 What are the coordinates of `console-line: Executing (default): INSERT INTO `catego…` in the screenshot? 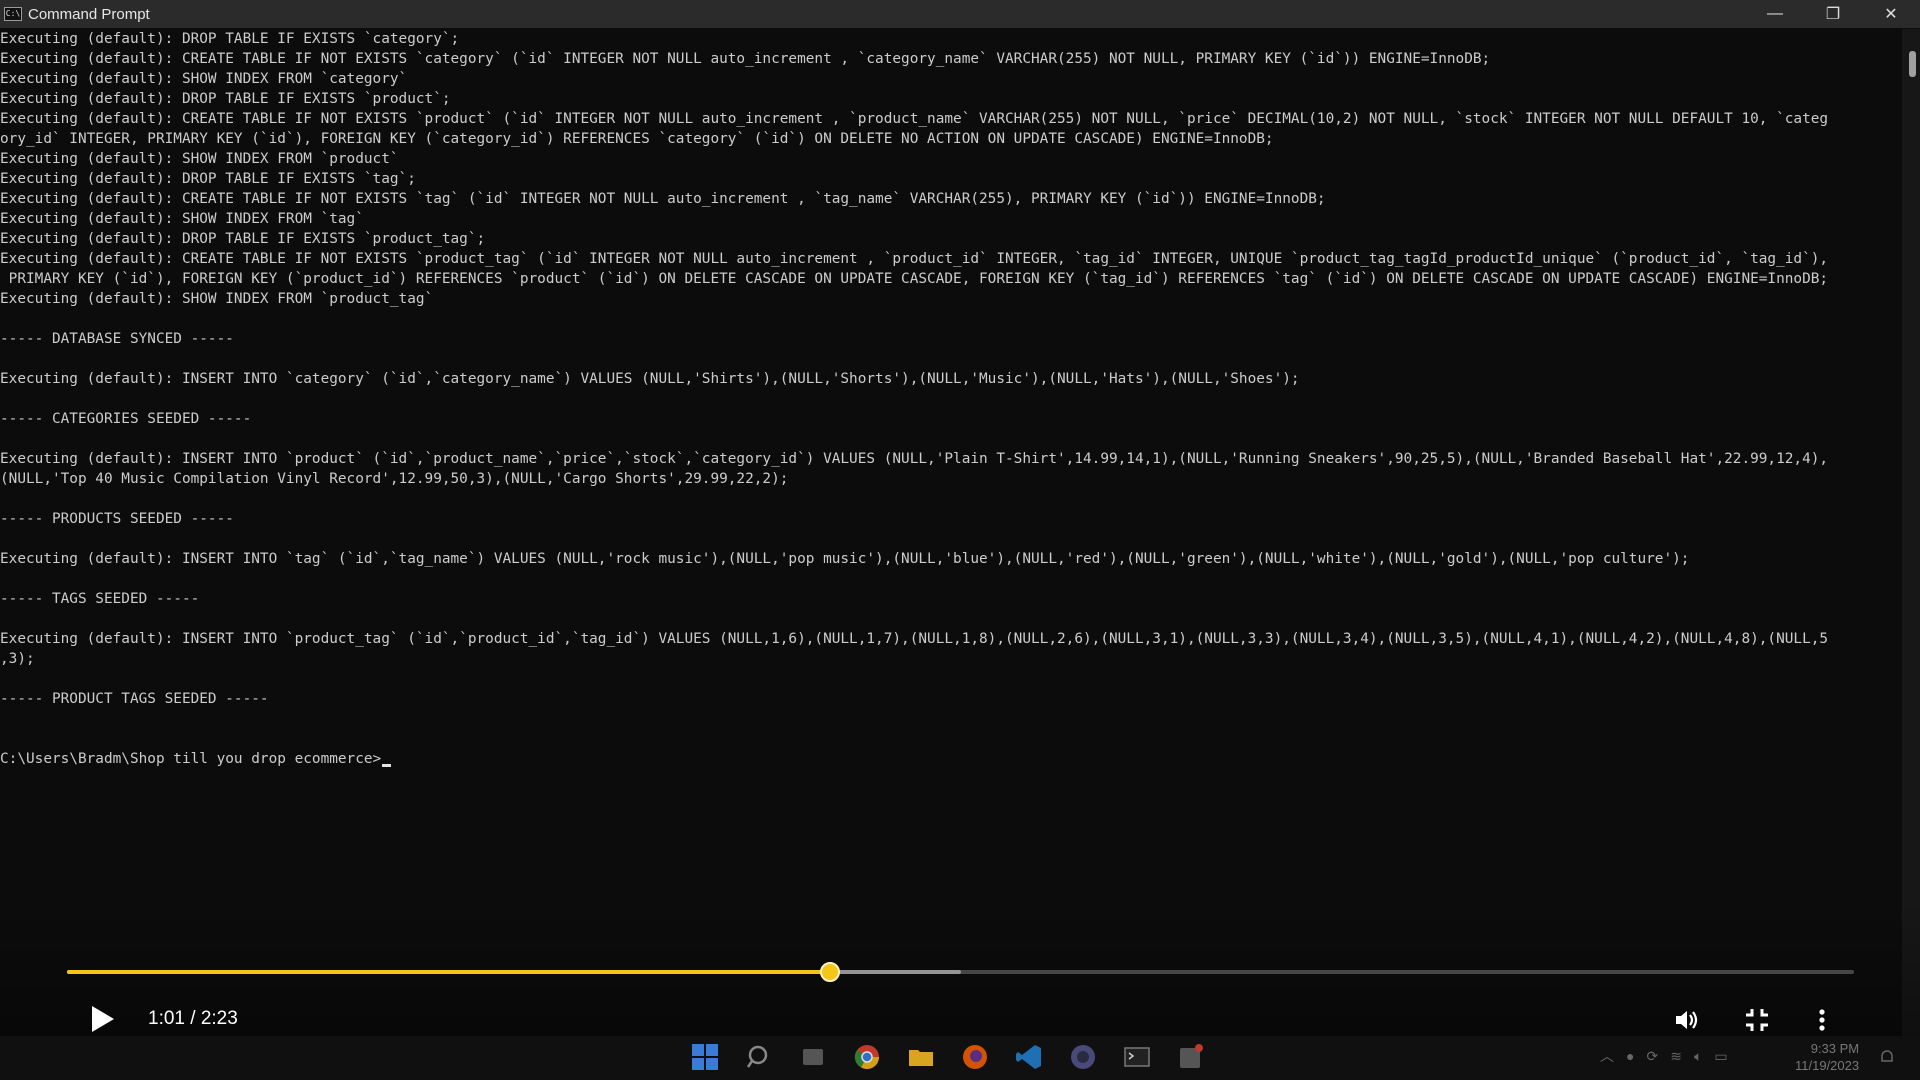 It's located at (650, 379).